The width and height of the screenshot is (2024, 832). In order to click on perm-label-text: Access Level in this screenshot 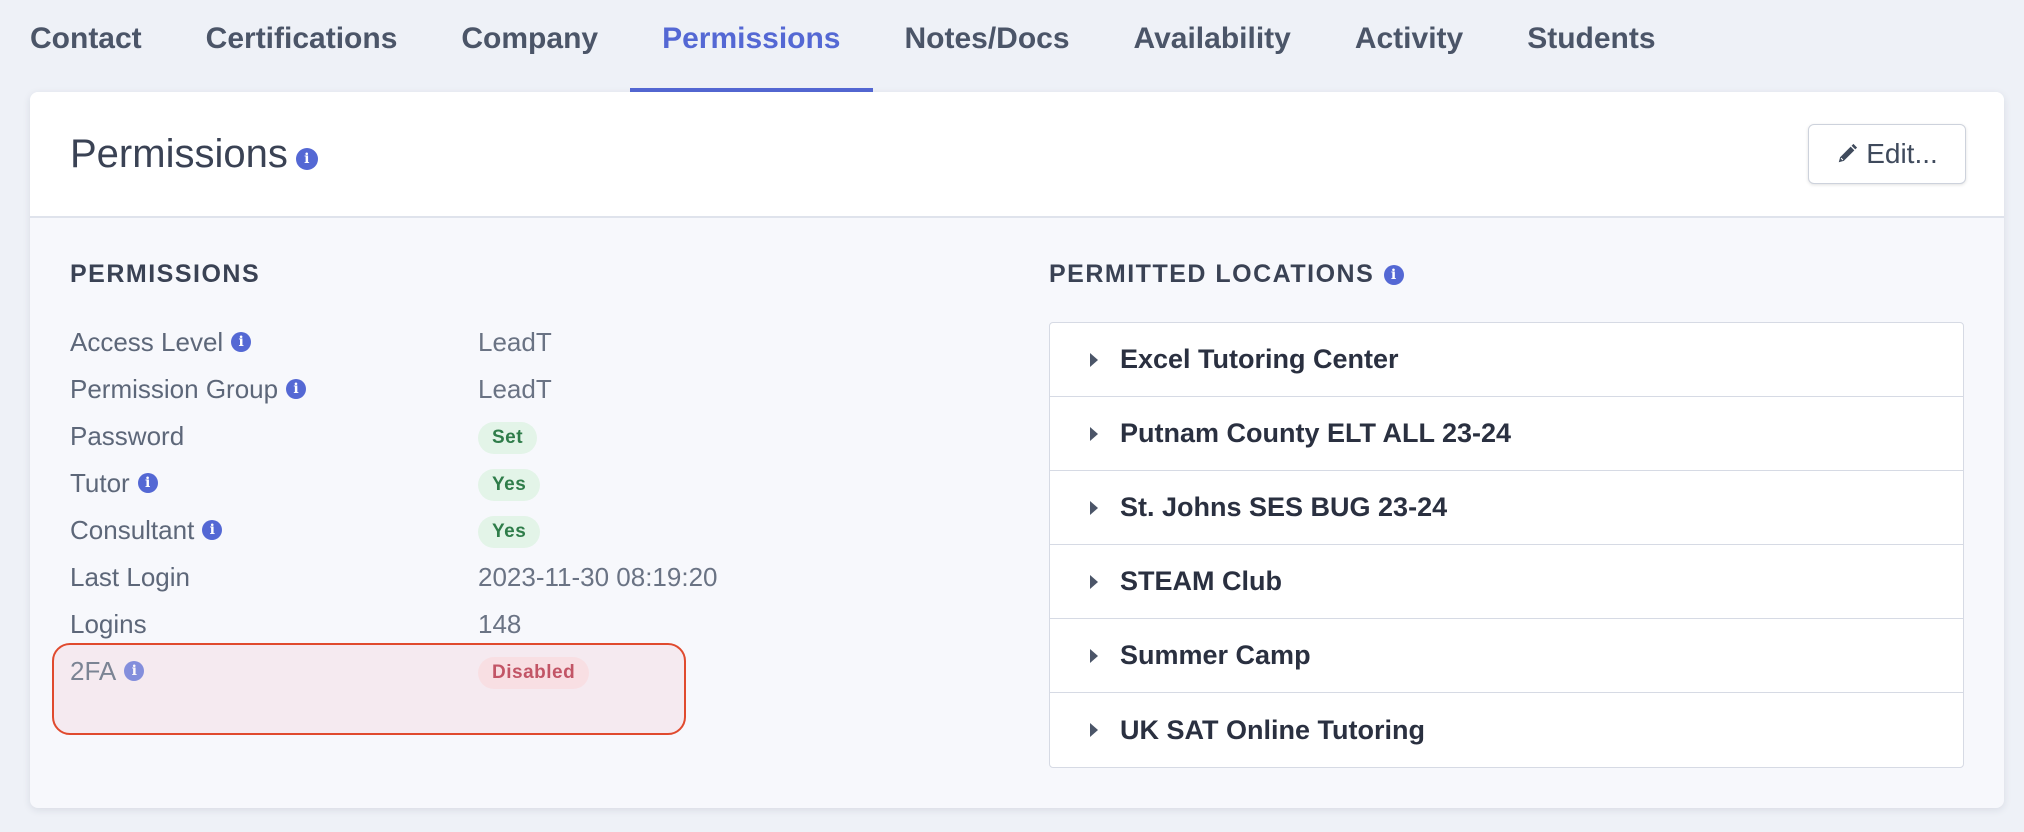, I will do `click(147, 341)`.